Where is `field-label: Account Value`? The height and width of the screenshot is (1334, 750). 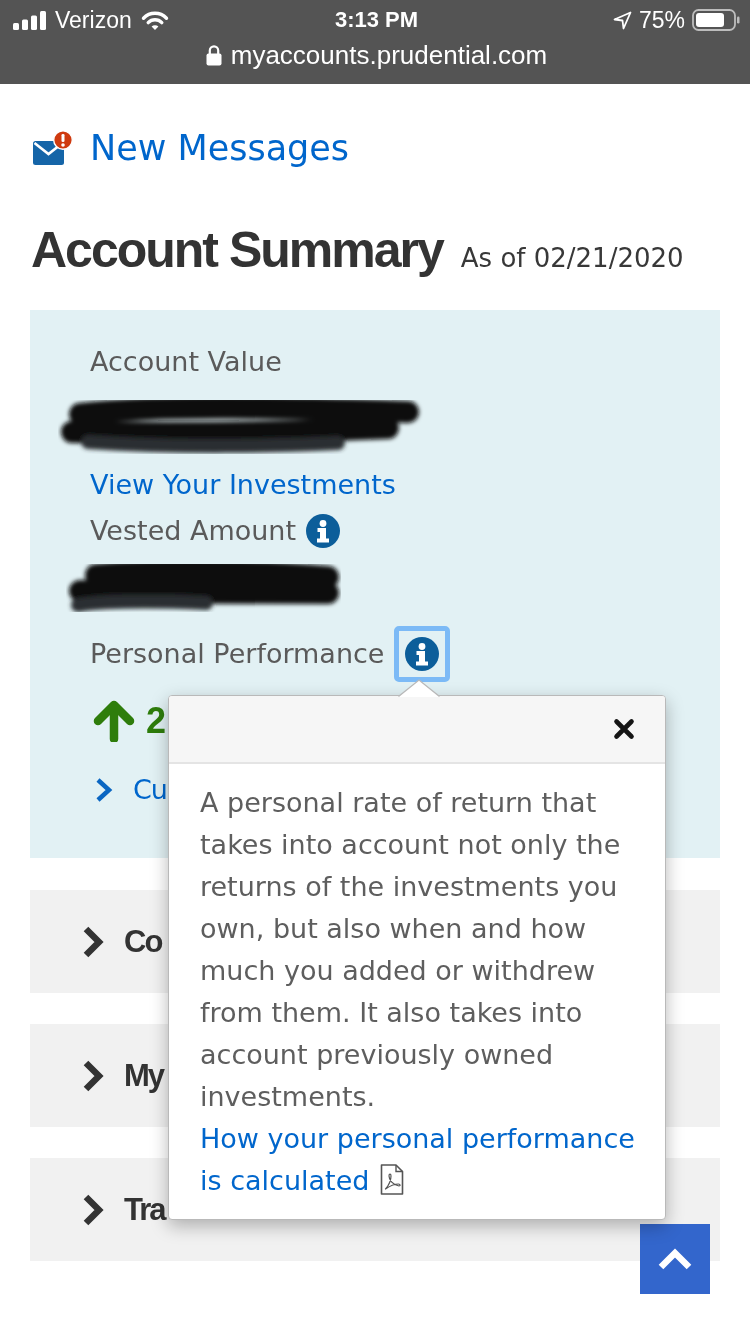
field-label: Account Value is located at coordinates (186, 362).